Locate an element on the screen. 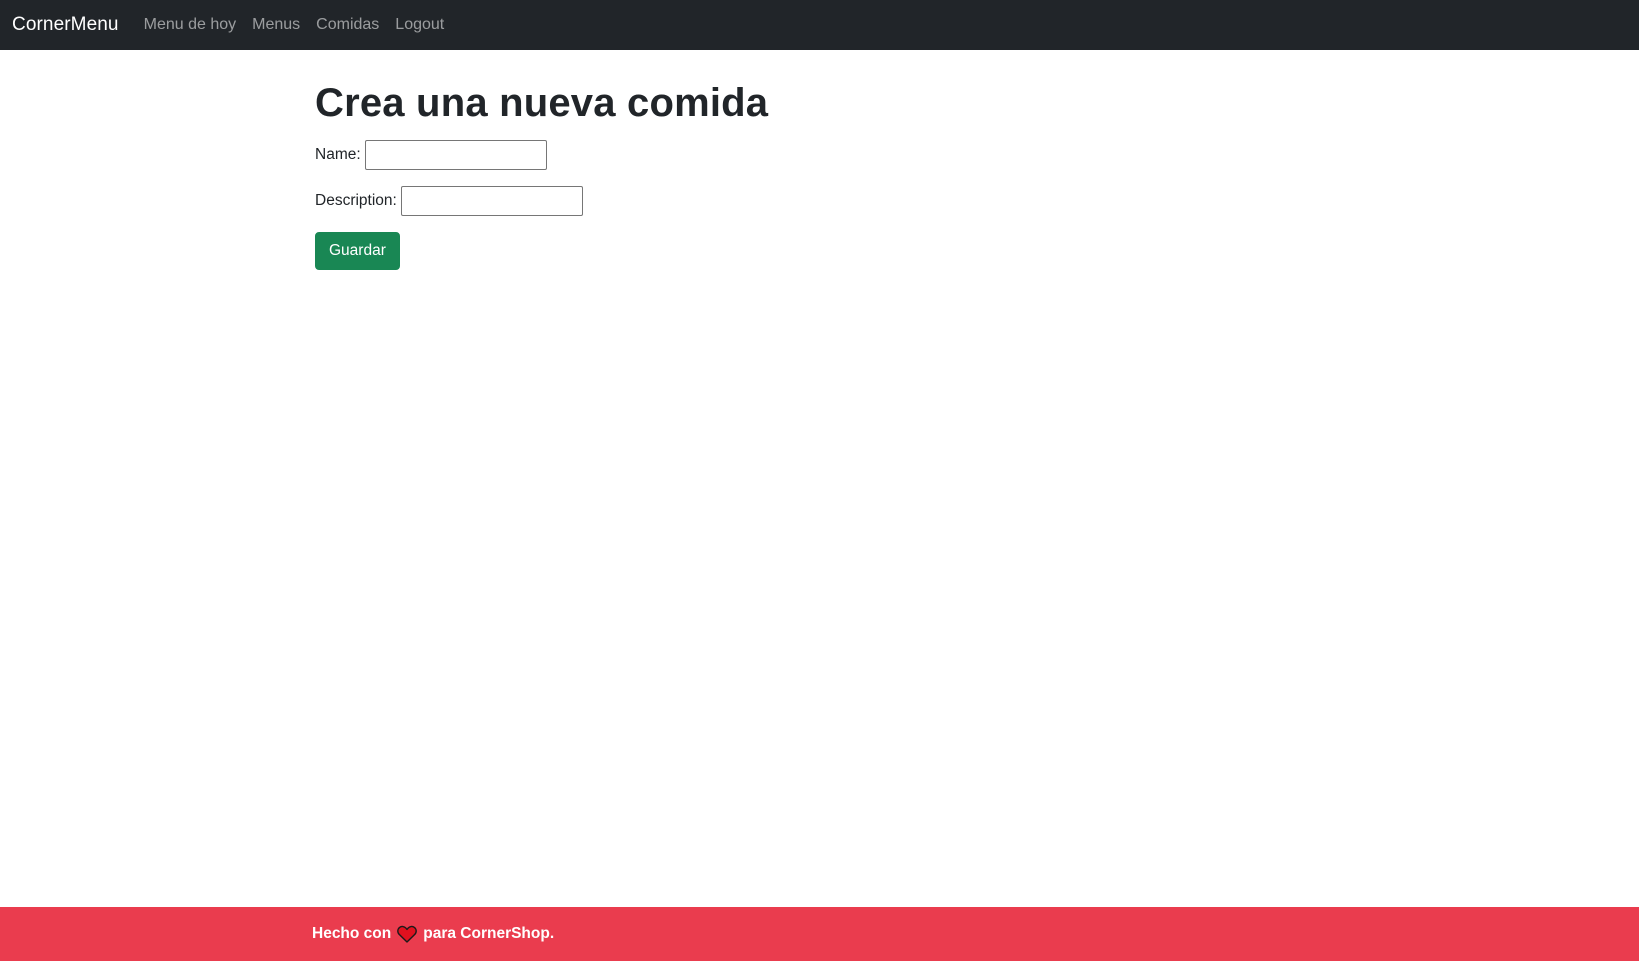 The height and width of the screenshot is (961, 1639). save-button: Guardar is located at coordinates (357, 251).